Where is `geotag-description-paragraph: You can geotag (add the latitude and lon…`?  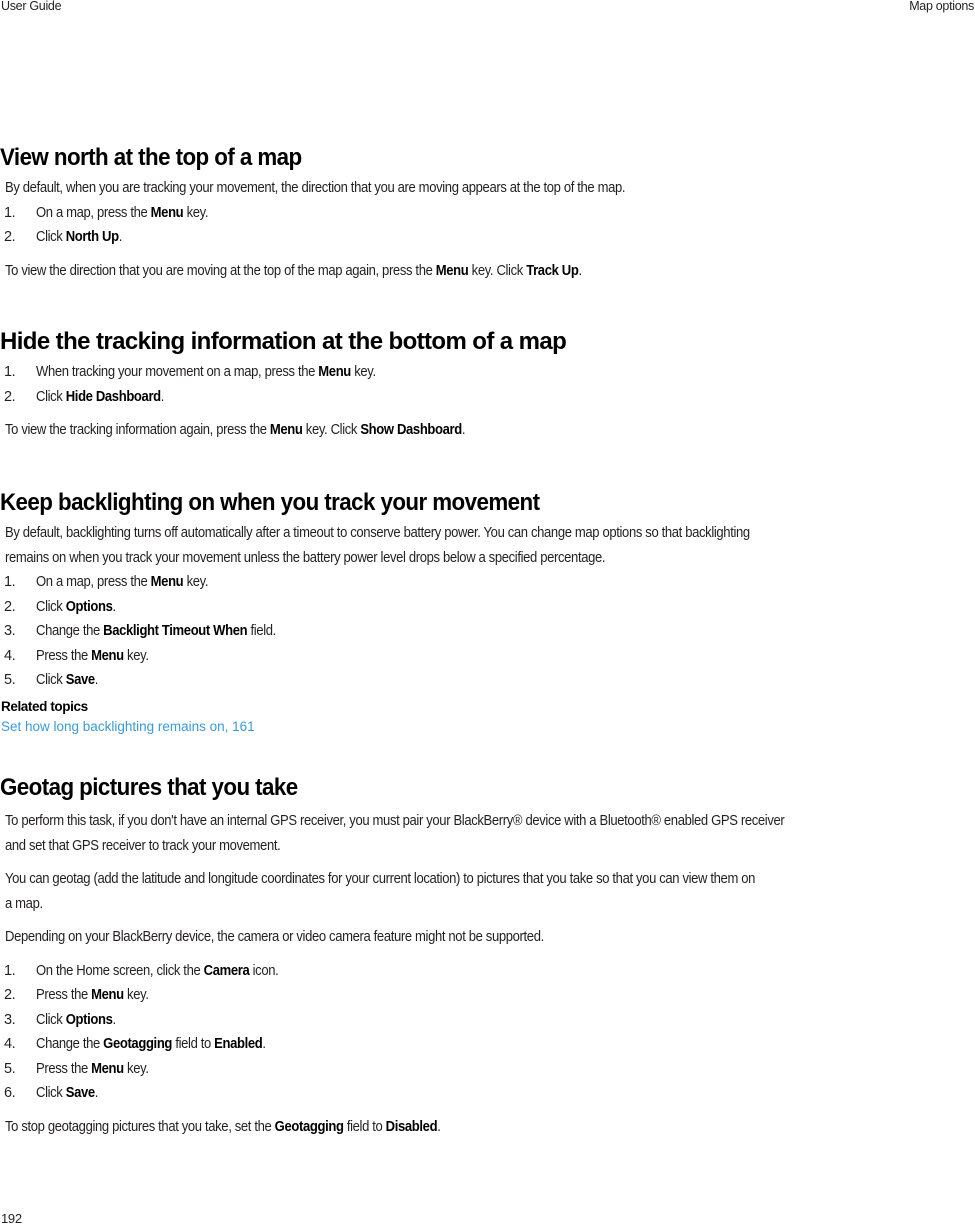 geotag-description-paragraph: You can geotag (add the latitude and lon… is located at coordinates (380, 879).